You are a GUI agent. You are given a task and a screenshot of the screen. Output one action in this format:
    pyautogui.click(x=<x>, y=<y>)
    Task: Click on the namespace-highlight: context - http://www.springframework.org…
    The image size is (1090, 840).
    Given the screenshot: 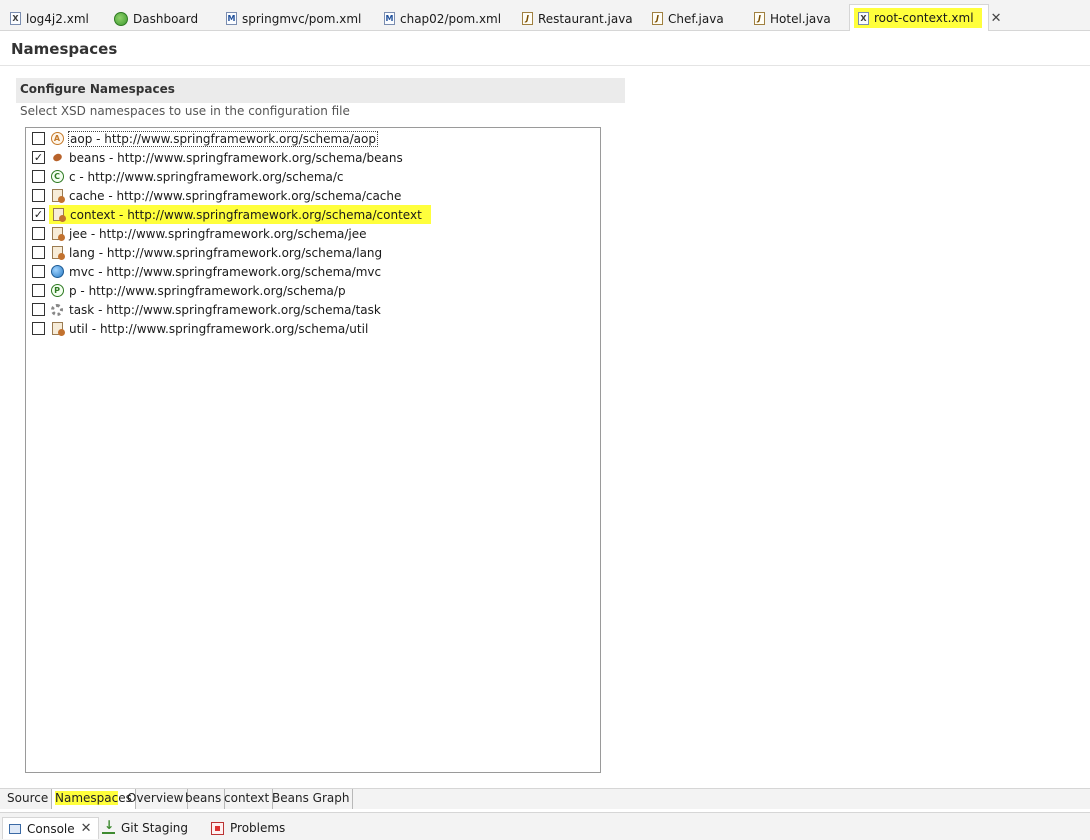 What is the action you would take?
    pyautogui.click(x=240, y=214)
    